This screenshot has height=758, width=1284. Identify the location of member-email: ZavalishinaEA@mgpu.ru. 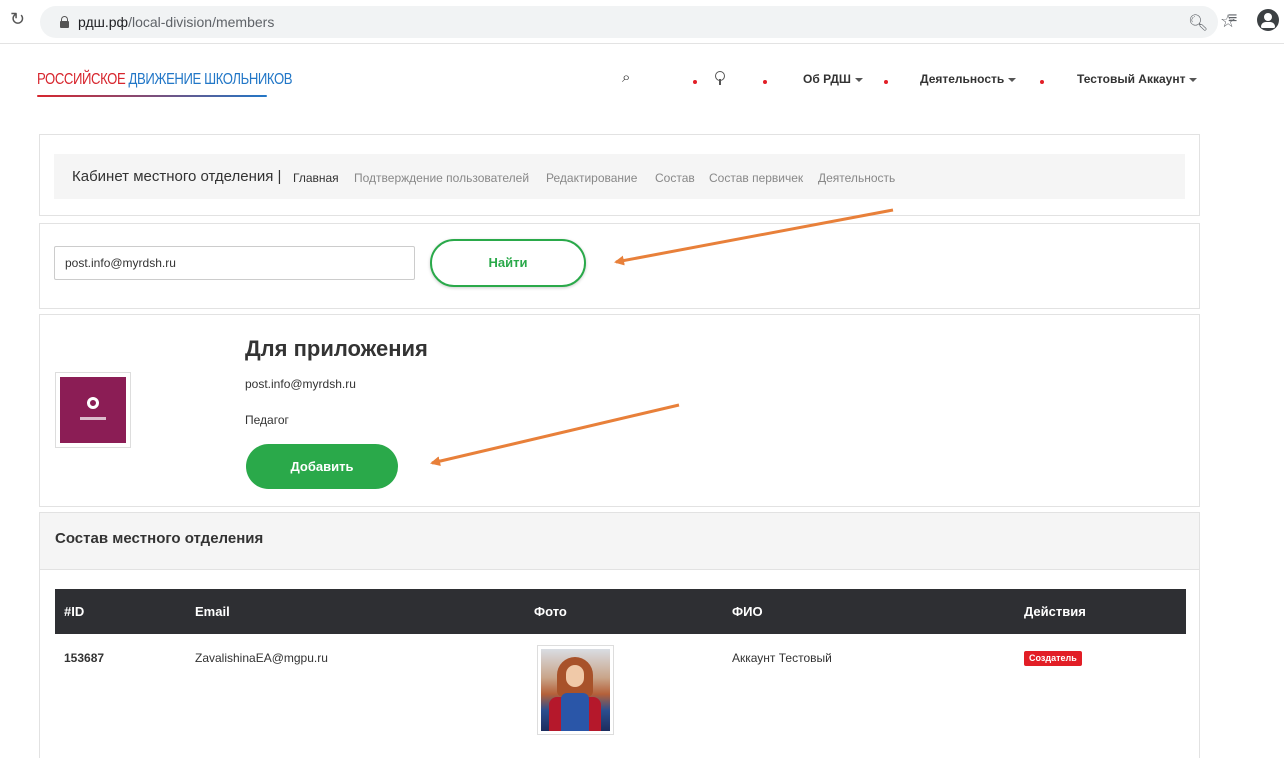
(261, 658).